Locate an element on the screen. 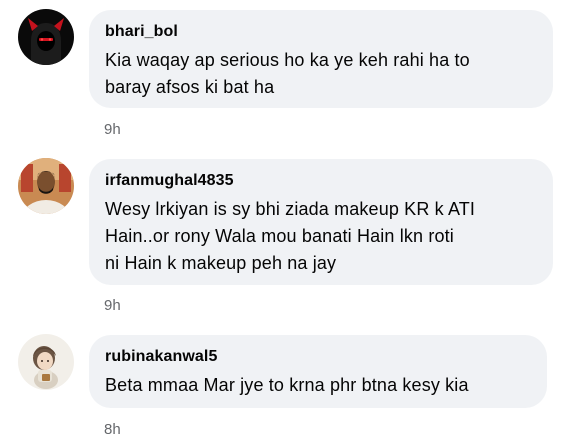 The width and height of the screenshot is (570, 444). comment-timestamp: 8h is located at coordinates (112, 430).